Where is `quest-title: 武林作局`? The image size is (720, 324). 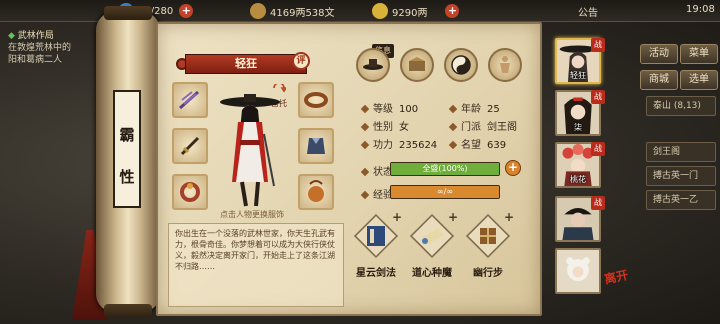
quest-title: 武林作局 is located at coordinates (35, 36).